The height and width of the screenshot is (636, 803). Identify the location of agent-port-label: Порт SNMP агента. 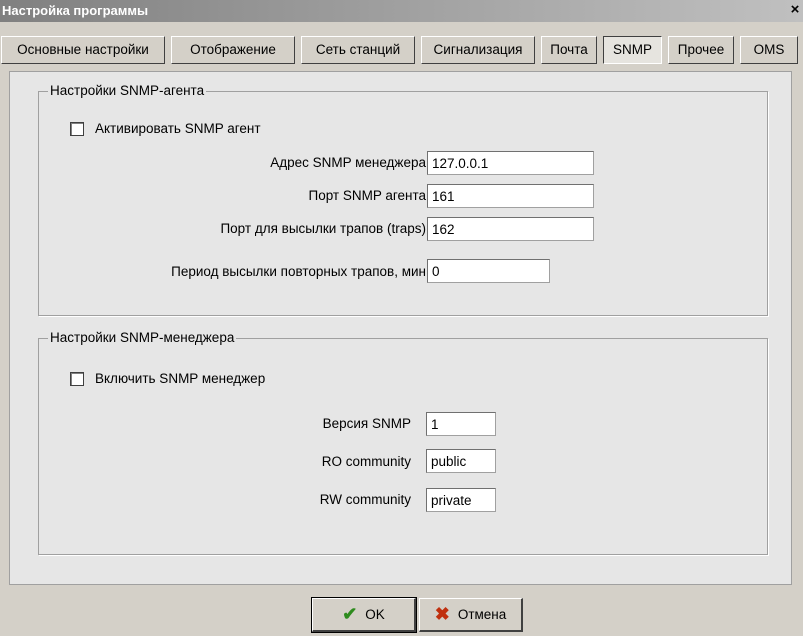
(367, 195).